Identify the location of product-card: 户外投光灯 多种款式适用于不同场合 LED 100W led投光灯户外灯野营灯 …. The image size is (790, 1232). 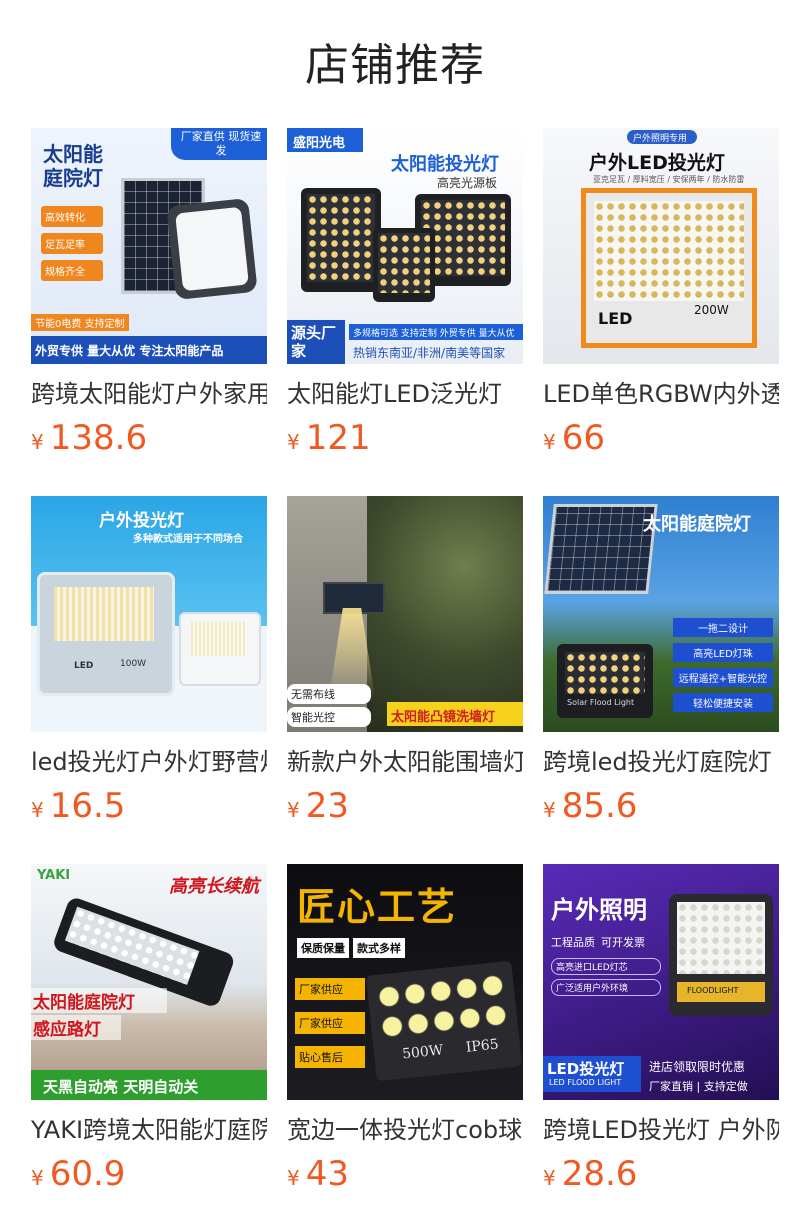
(149, 661).